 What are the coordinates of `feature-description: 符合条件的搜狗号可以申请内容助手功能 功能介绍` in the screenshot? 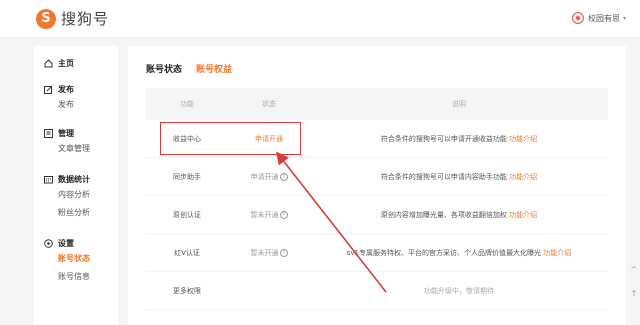 It's located at (459, 176).